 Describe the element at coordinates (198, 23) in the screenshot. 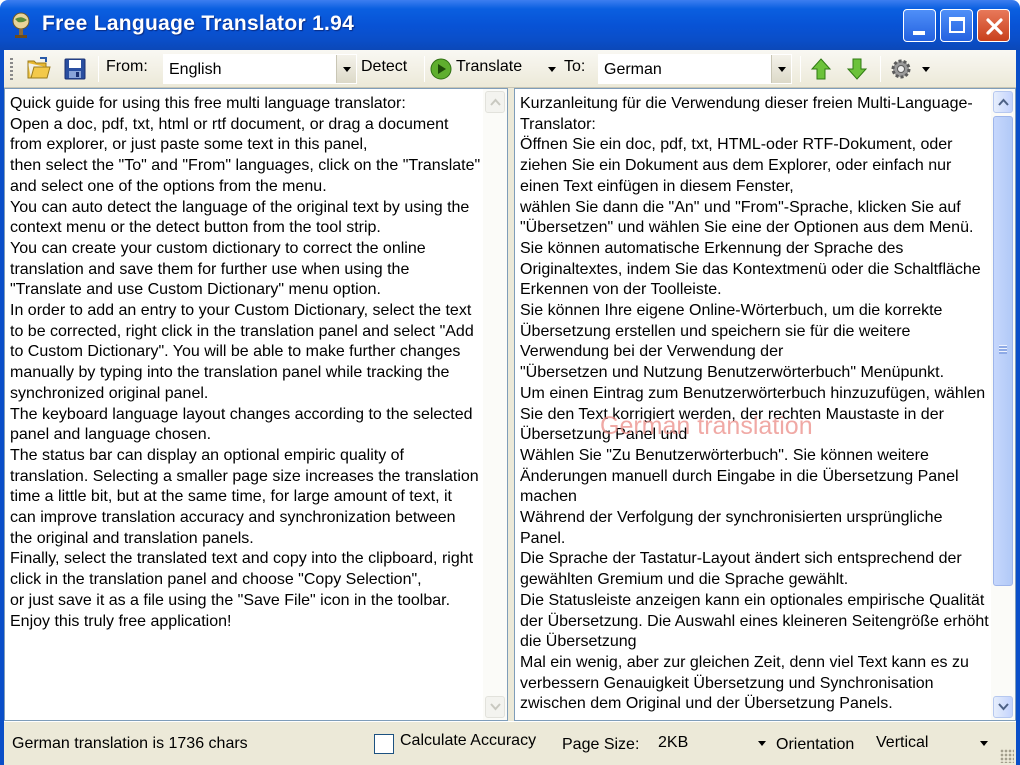

I see `window-title: Free Language Translator 1.94` at that location.